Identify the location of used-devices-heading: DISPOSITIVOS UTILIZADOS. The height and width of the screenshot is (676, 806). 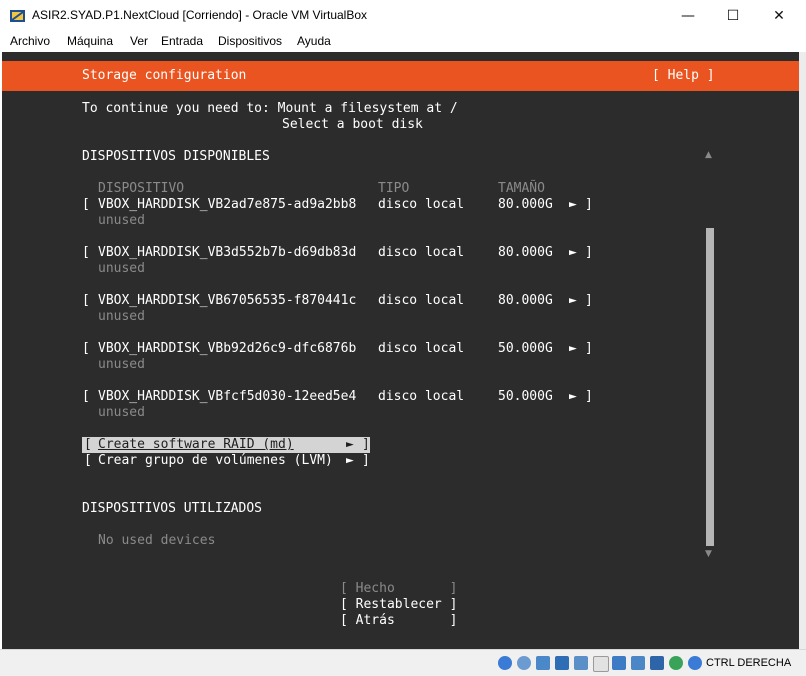
(172, 508).